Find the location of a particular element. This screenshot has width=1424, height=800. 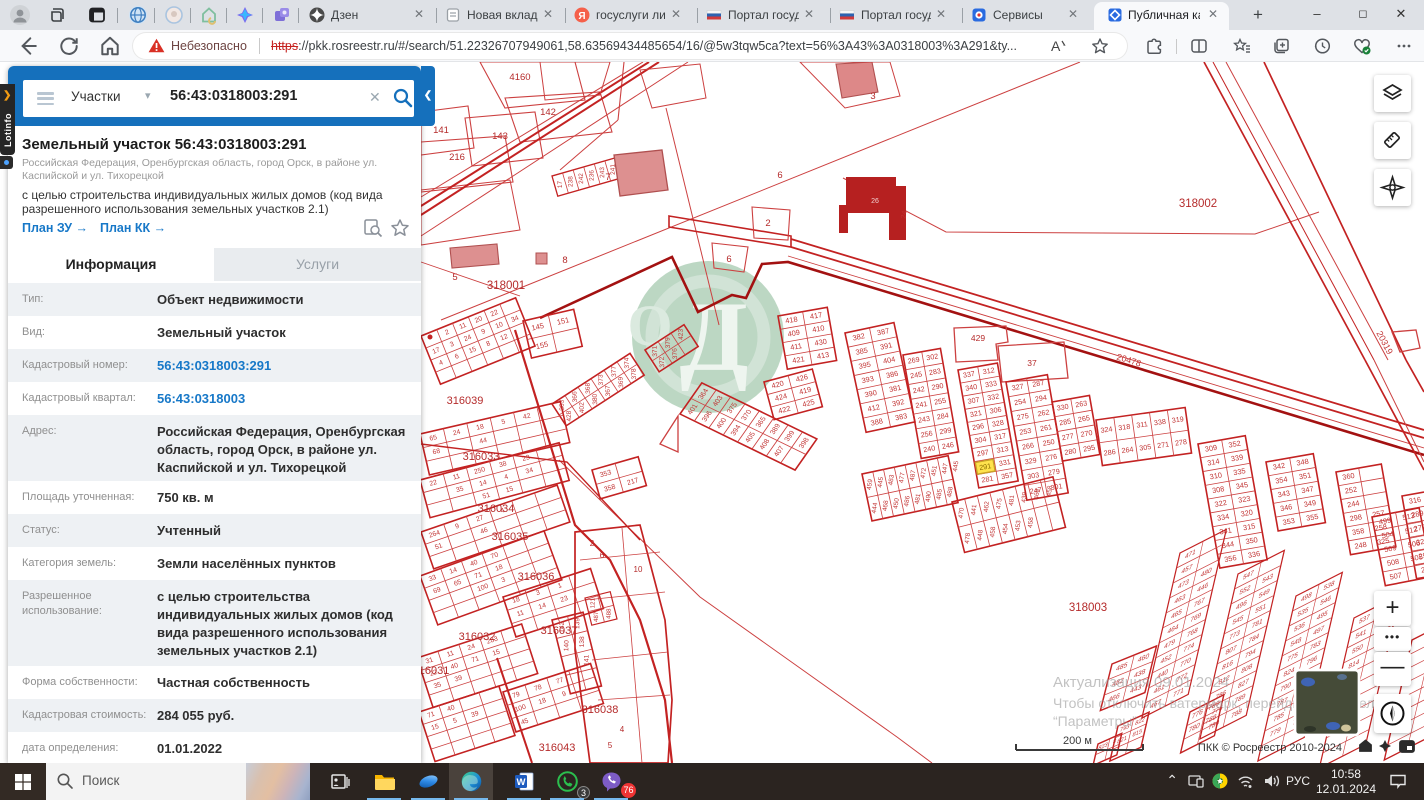

svg-text: 2 is located at coordinates (767, 223).